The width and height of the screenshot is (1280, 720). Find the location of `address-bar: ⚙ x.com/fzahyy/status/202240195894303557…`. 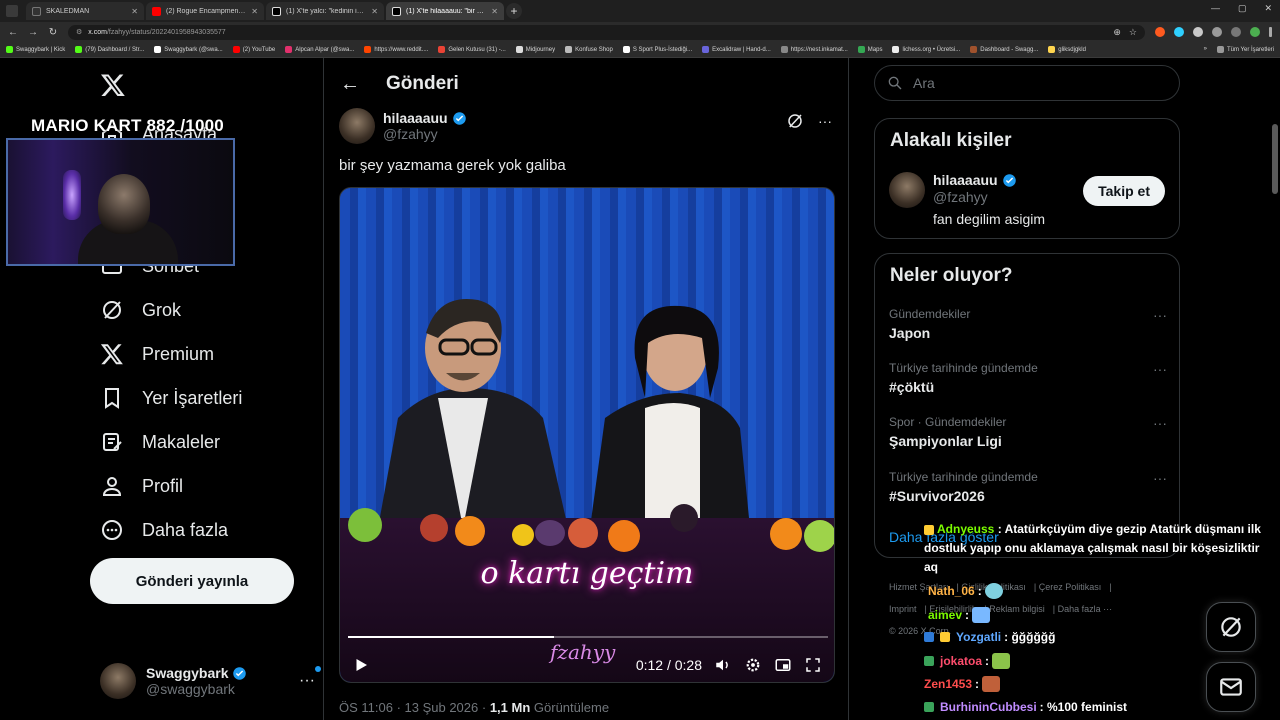

address-bar: ⚙ x.com/fzahyy/status/202240195894303557… is located at coordinates (606, 32).